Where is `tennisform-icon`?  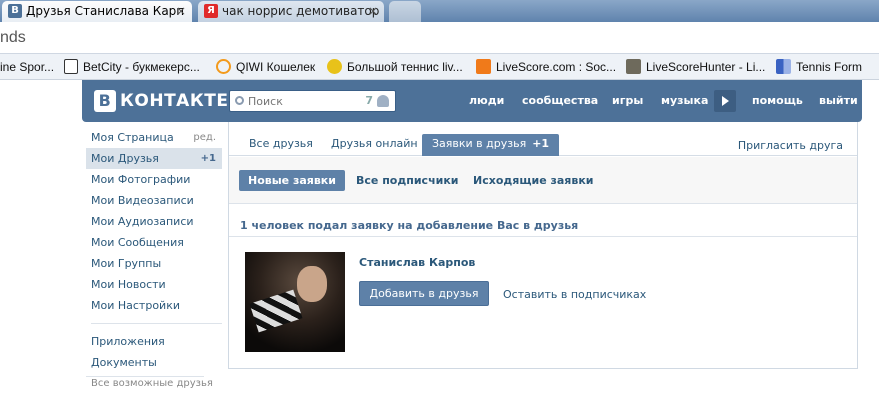
tennisform-icon is located at coordinates (783, 66).